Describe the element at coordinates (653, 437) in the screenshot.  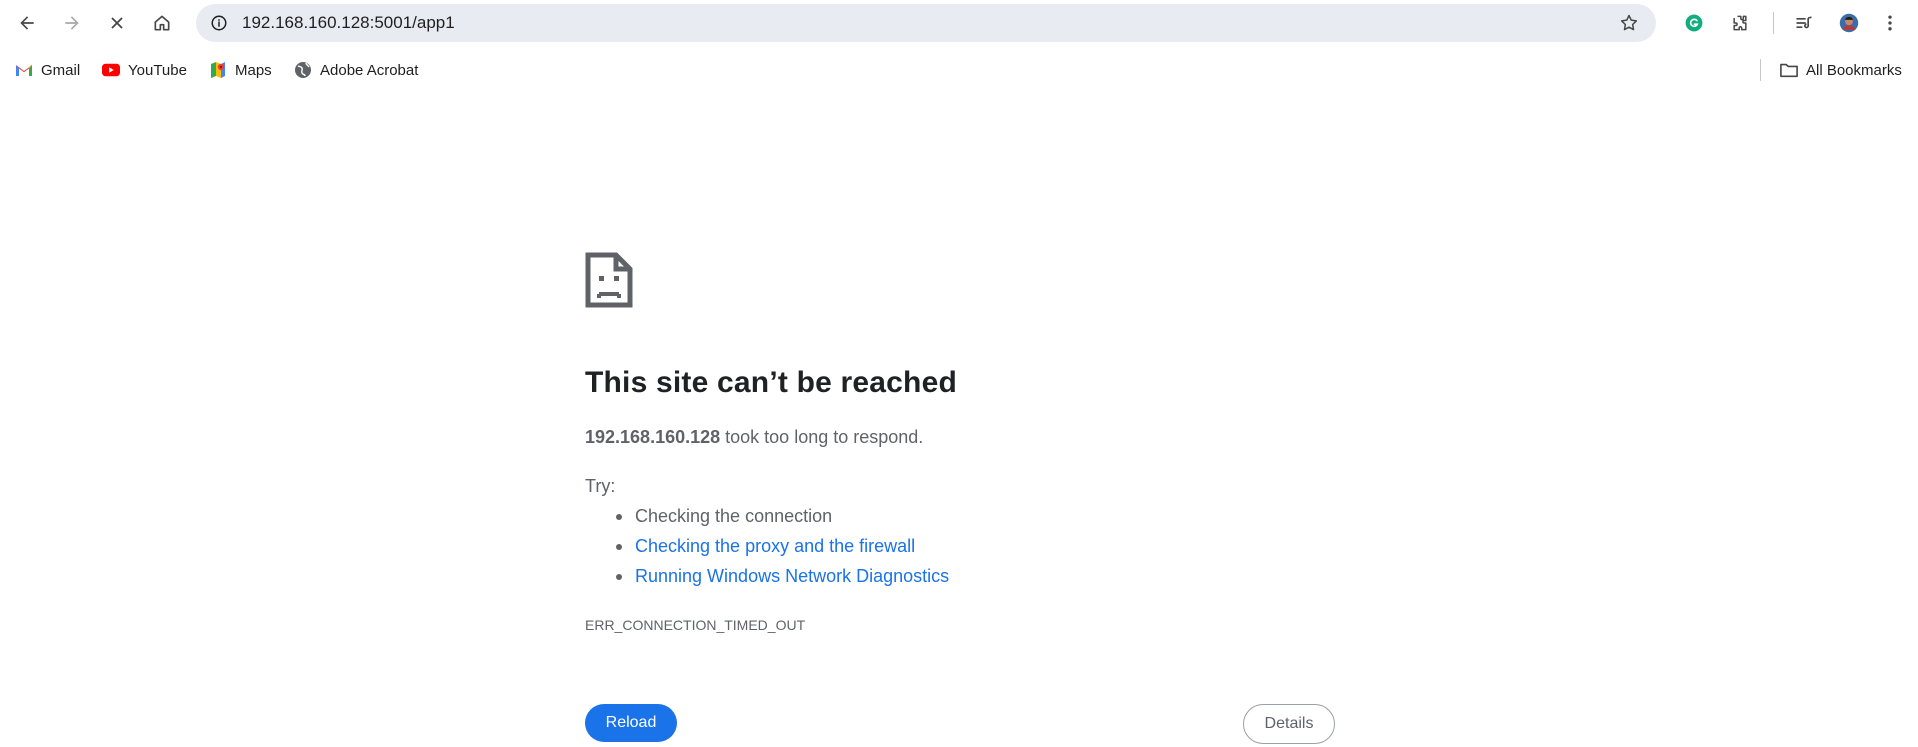
I see `error-host: 192.168.160.128` at that location.